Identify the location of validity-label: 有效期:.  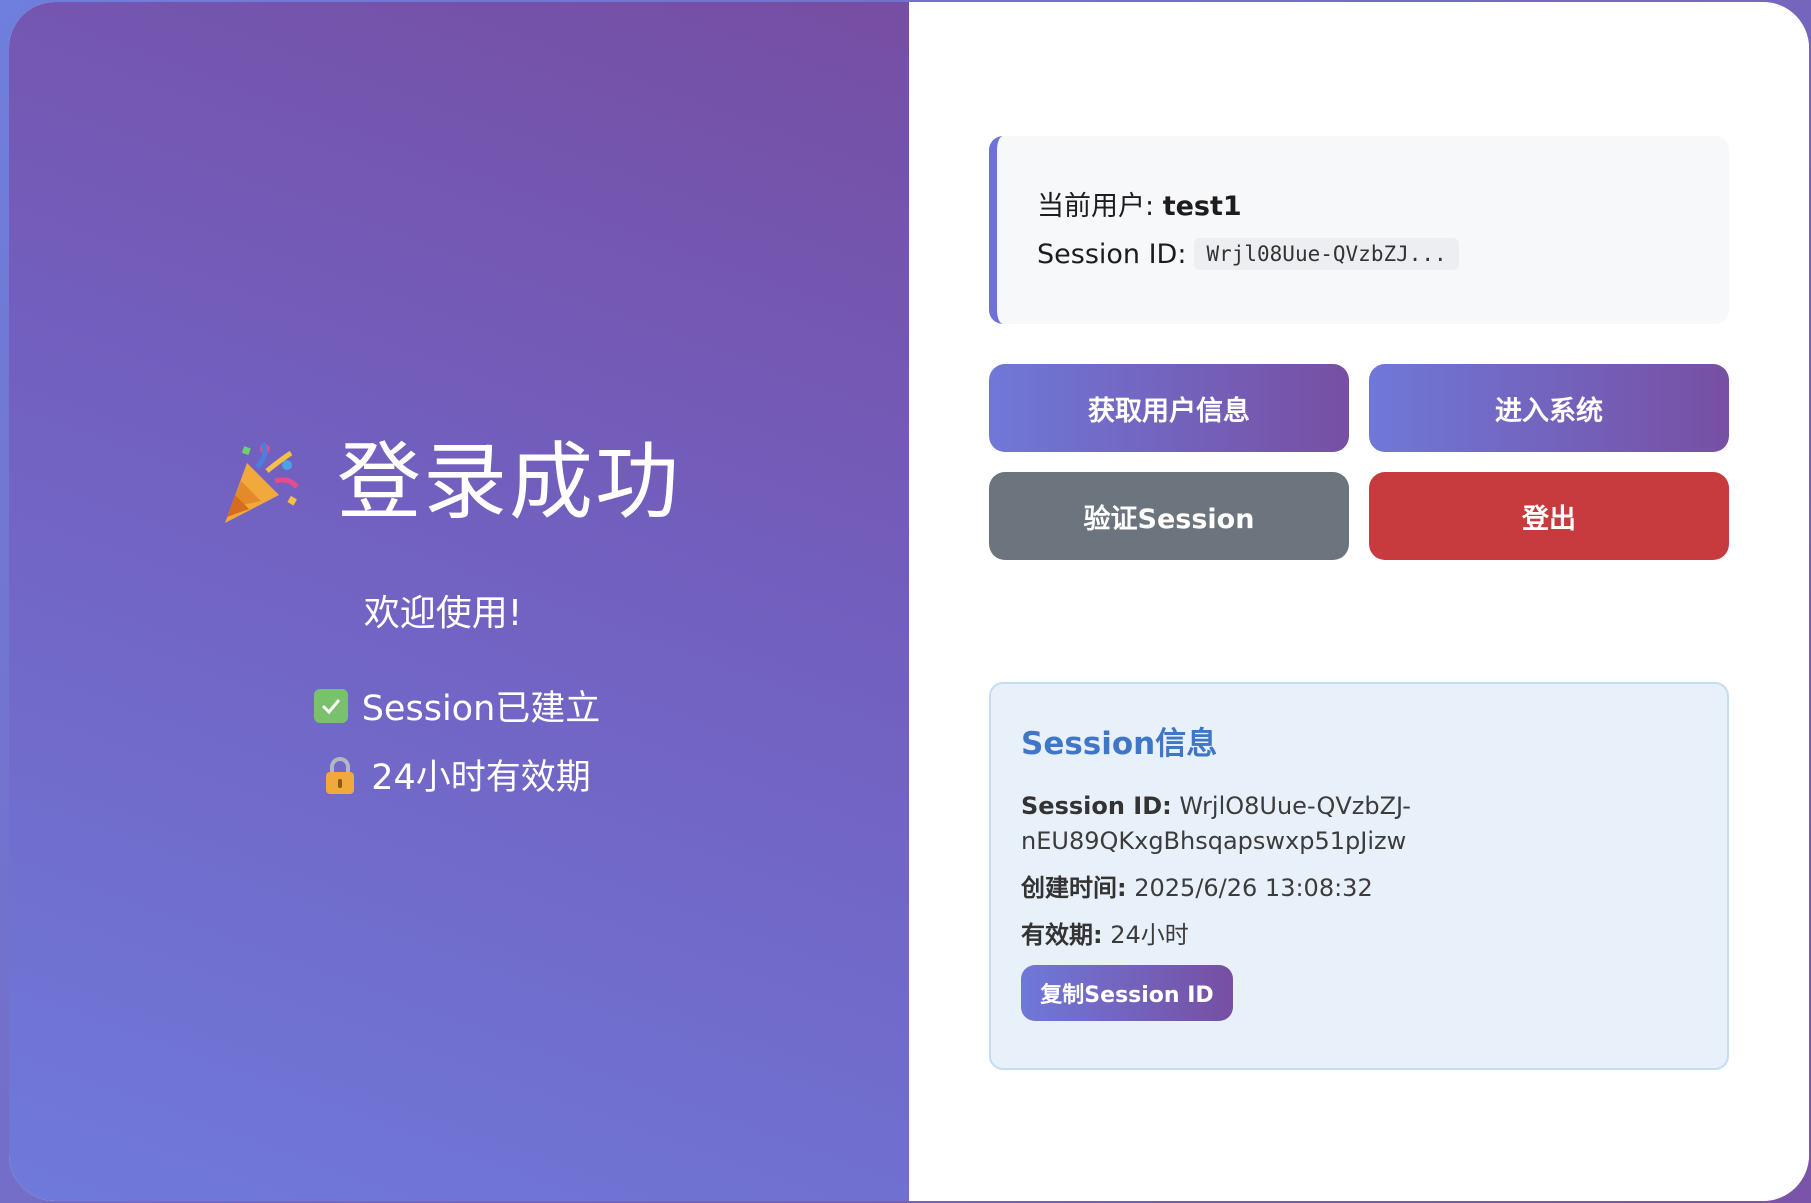
(1062, 935).